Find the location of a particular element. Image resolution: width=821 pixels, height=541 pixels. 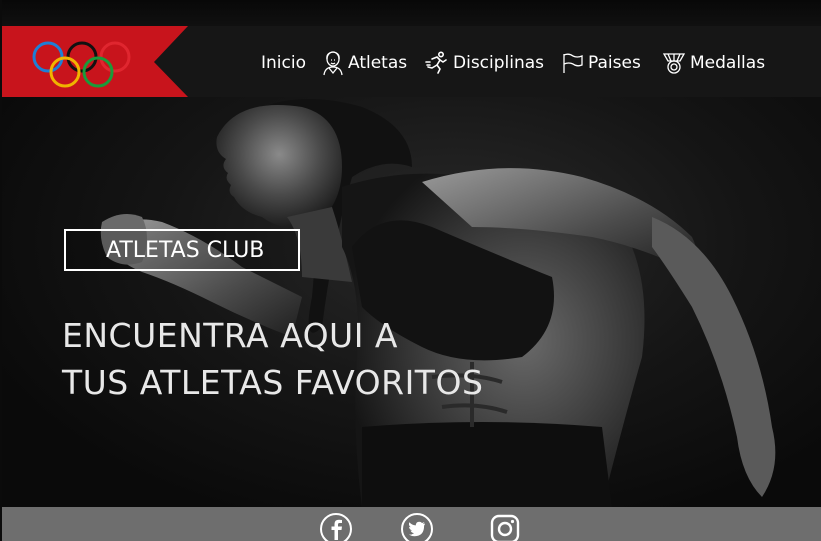

twitter-icon is located at coordinates (417, 526).